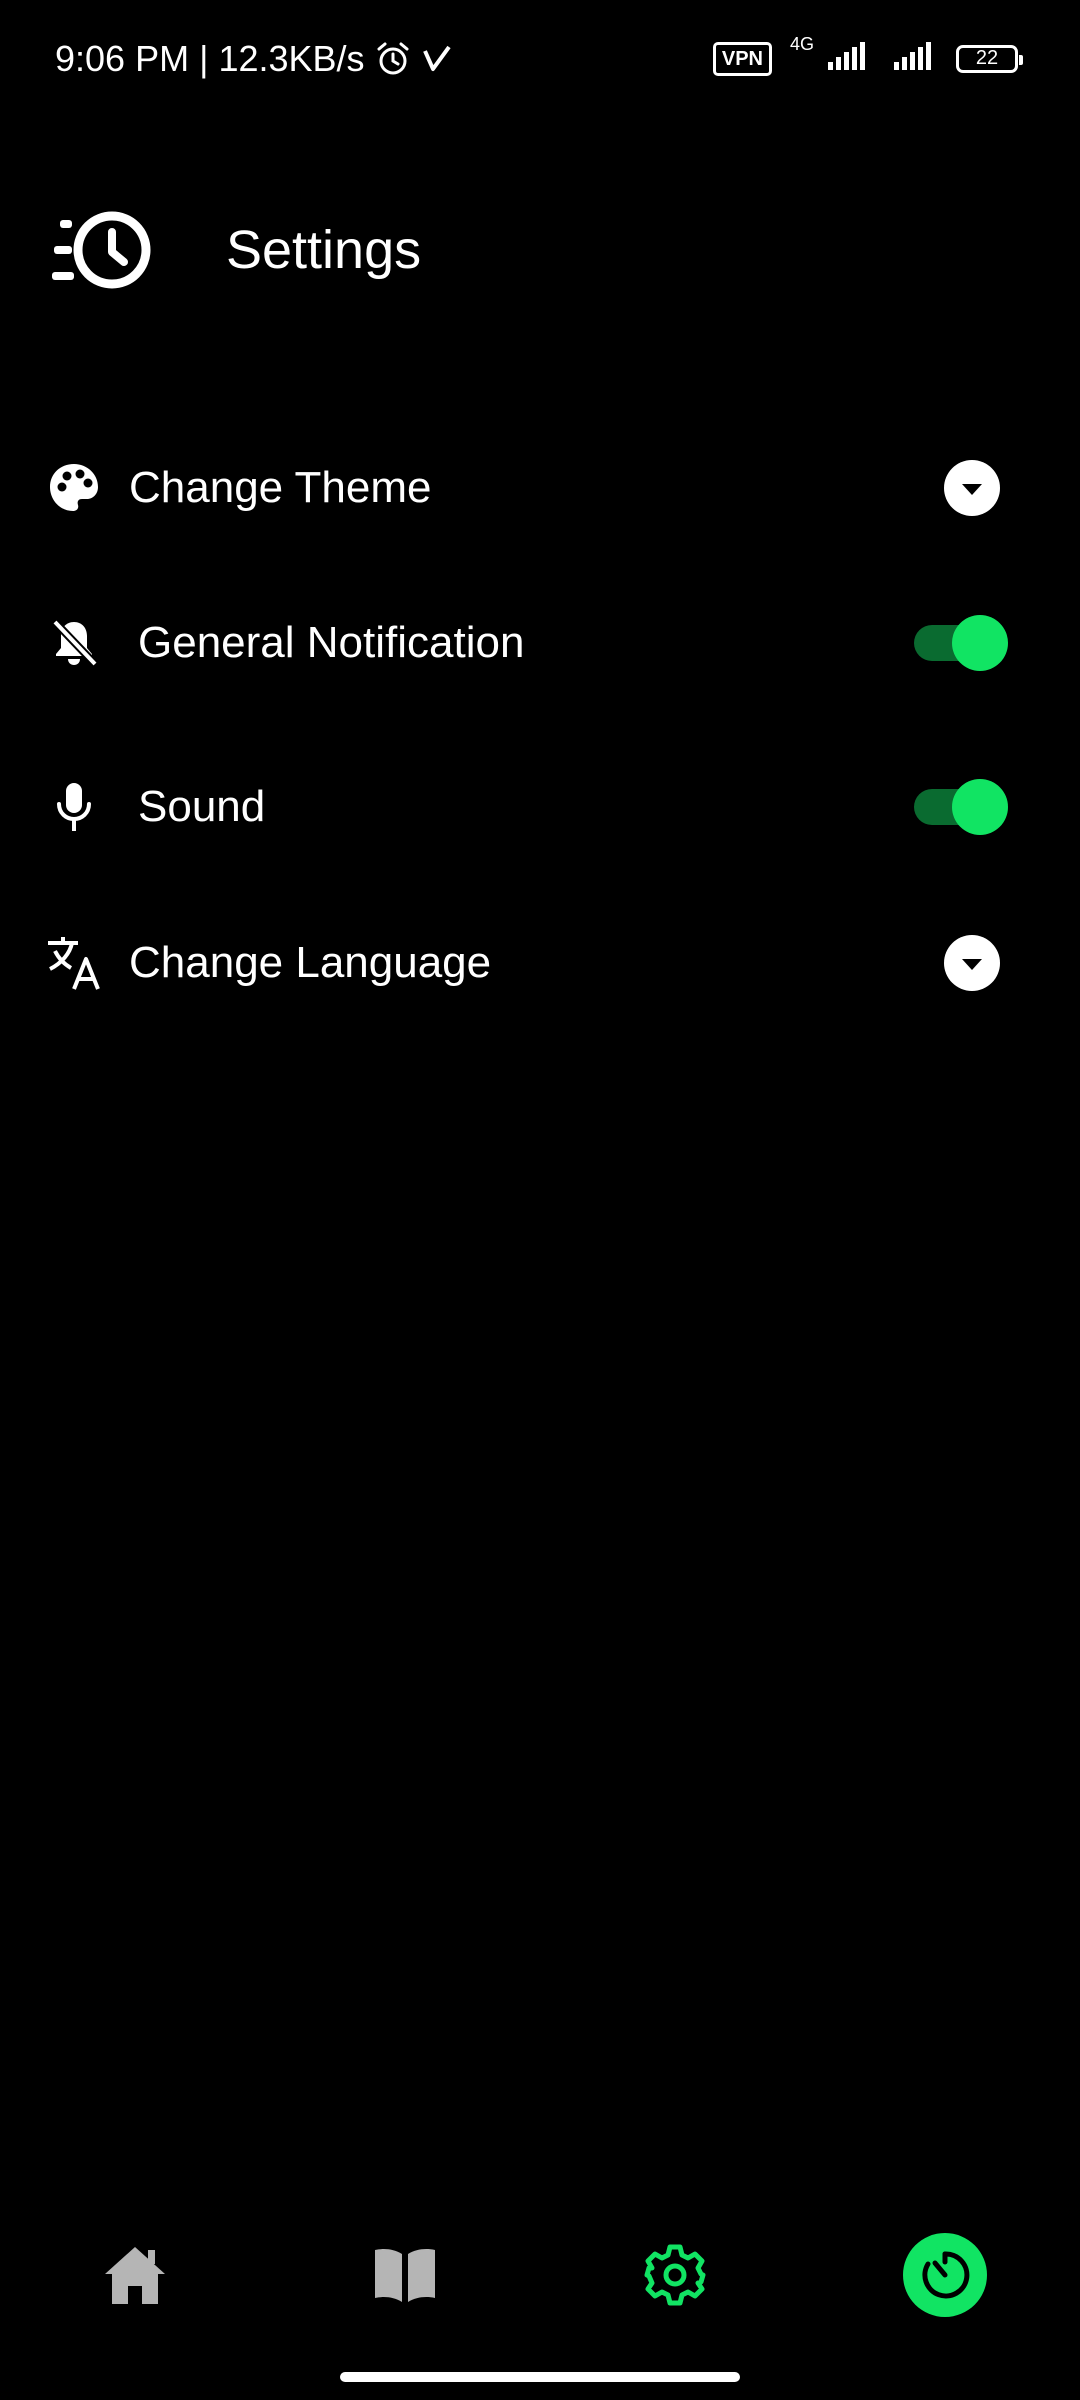  Describe the element at coordinates (540, 807) in the screenshot. I see `setting-sound: Sound` at that location.